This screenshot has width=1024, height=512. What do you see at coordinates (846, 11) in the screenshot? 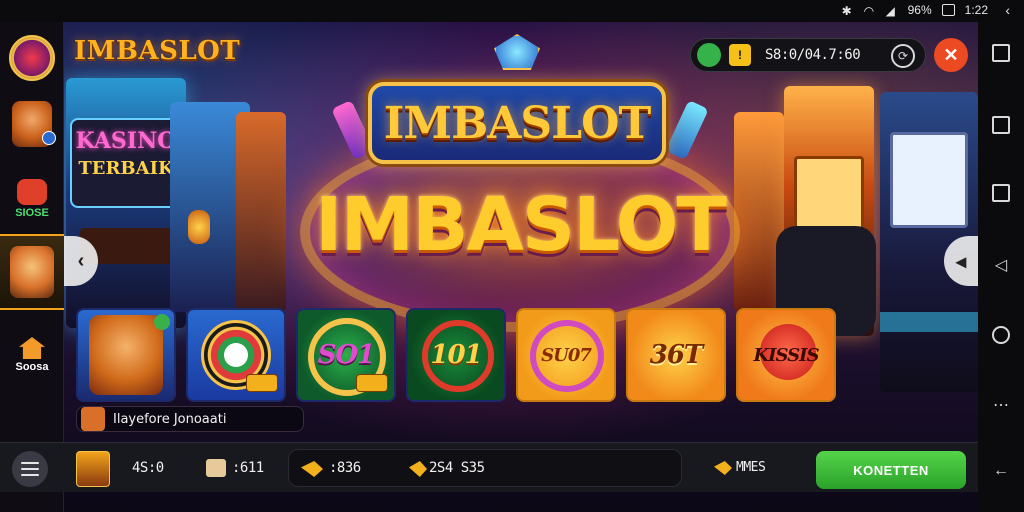
I see `bluetooth-icon: ✱` at bounding box center [846, 11].